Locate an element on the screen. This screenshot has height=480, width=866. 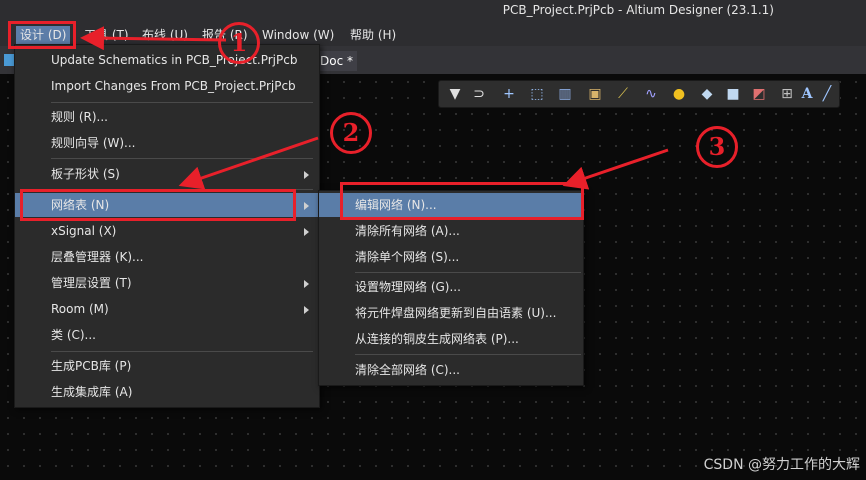
step-number-1: 1 is located at coordinates (239, 43).